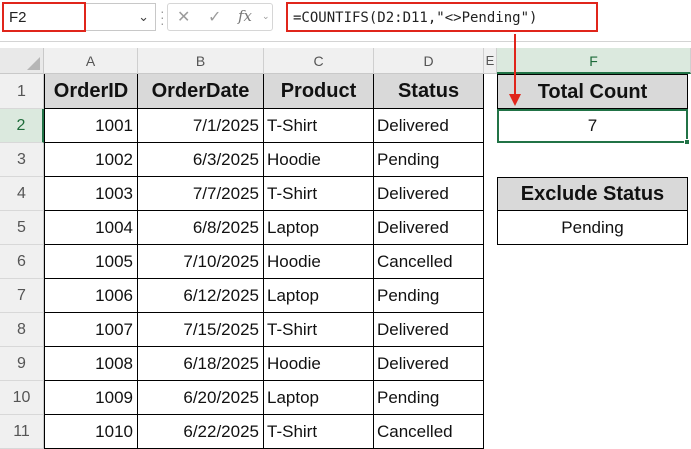  What do you see at coordinates (442, 17) in the screenshot?
I see `formula-input: =COUNTIFS(D2:D11,"<>Pending")` at bounding box center [442, 17].